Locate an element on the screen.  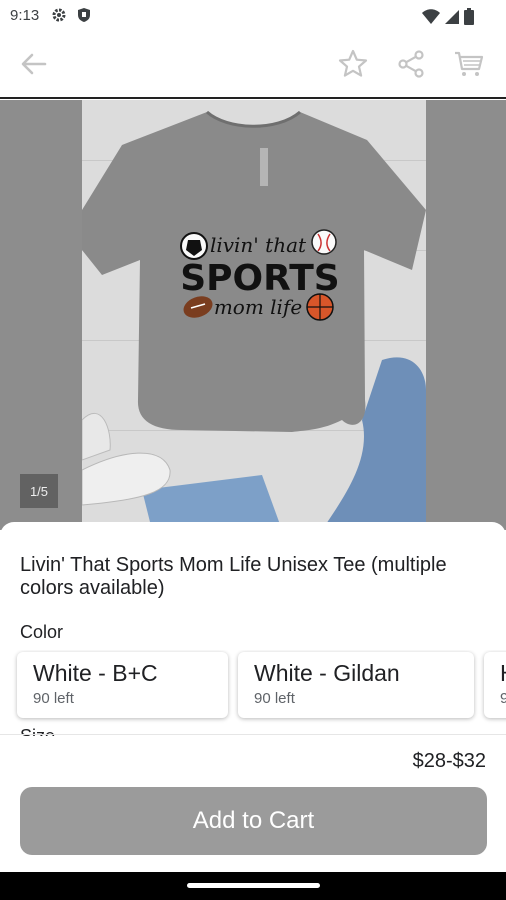
gear-icon is located at coordinates (59, 17).